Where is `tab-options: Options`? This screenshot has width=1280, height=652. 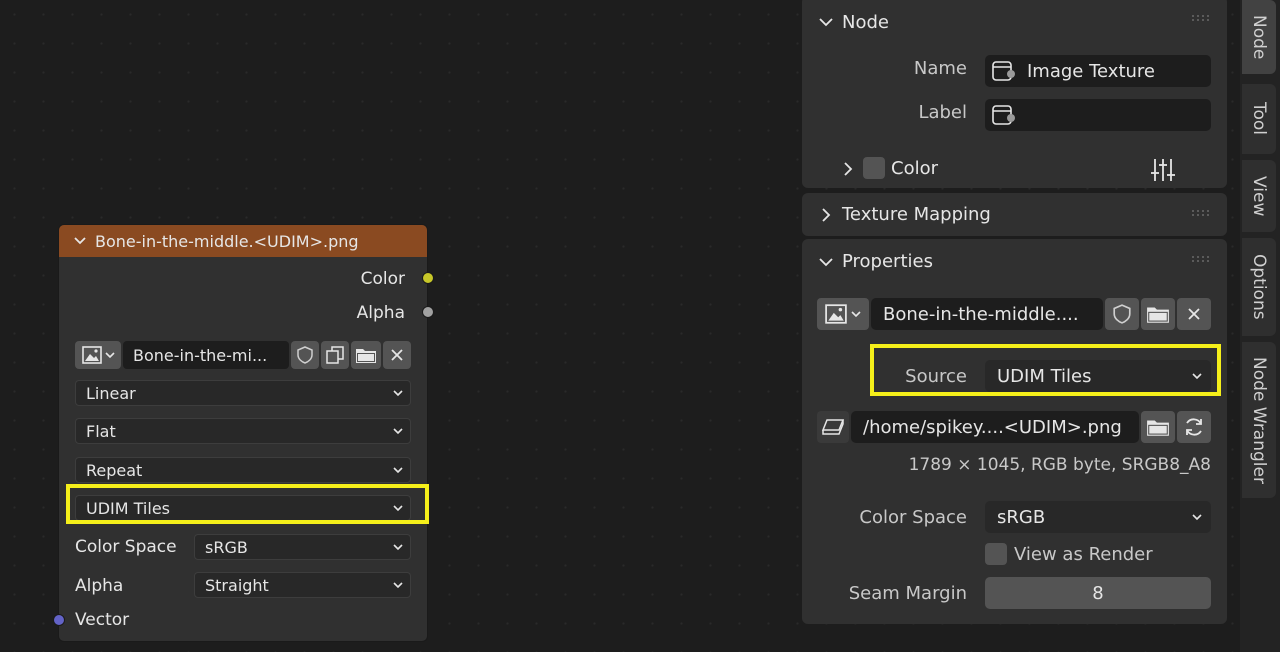
tab-options: Options is located at coordinates (1259, 287).